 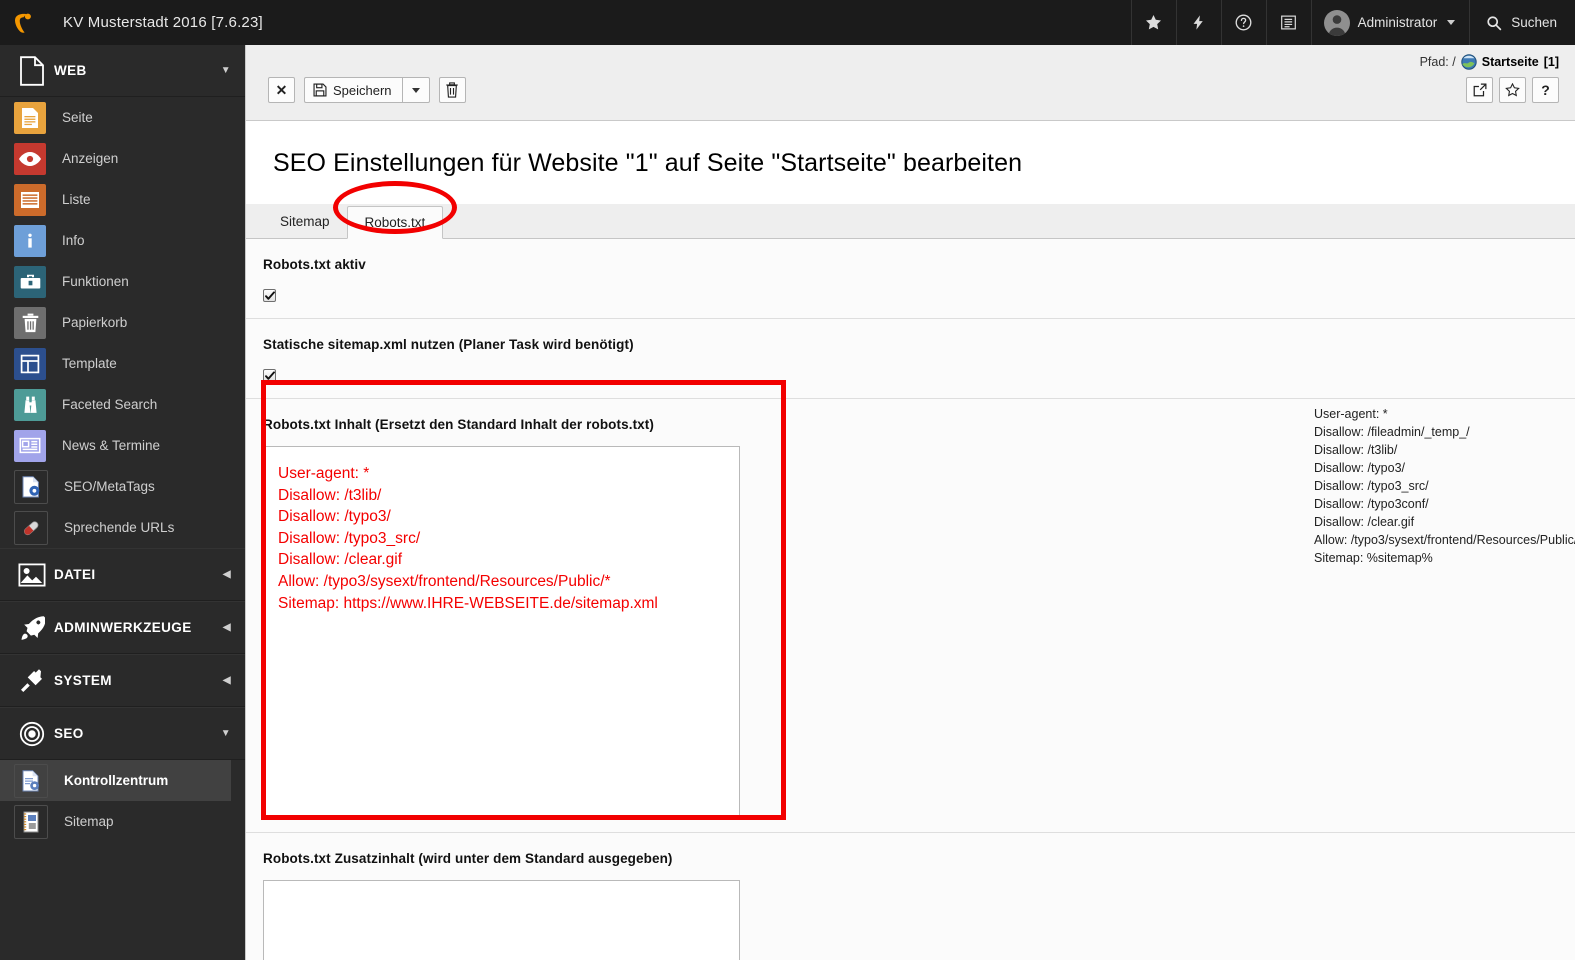 I want to click on checkmark-icon, so click(x=269, y=295).